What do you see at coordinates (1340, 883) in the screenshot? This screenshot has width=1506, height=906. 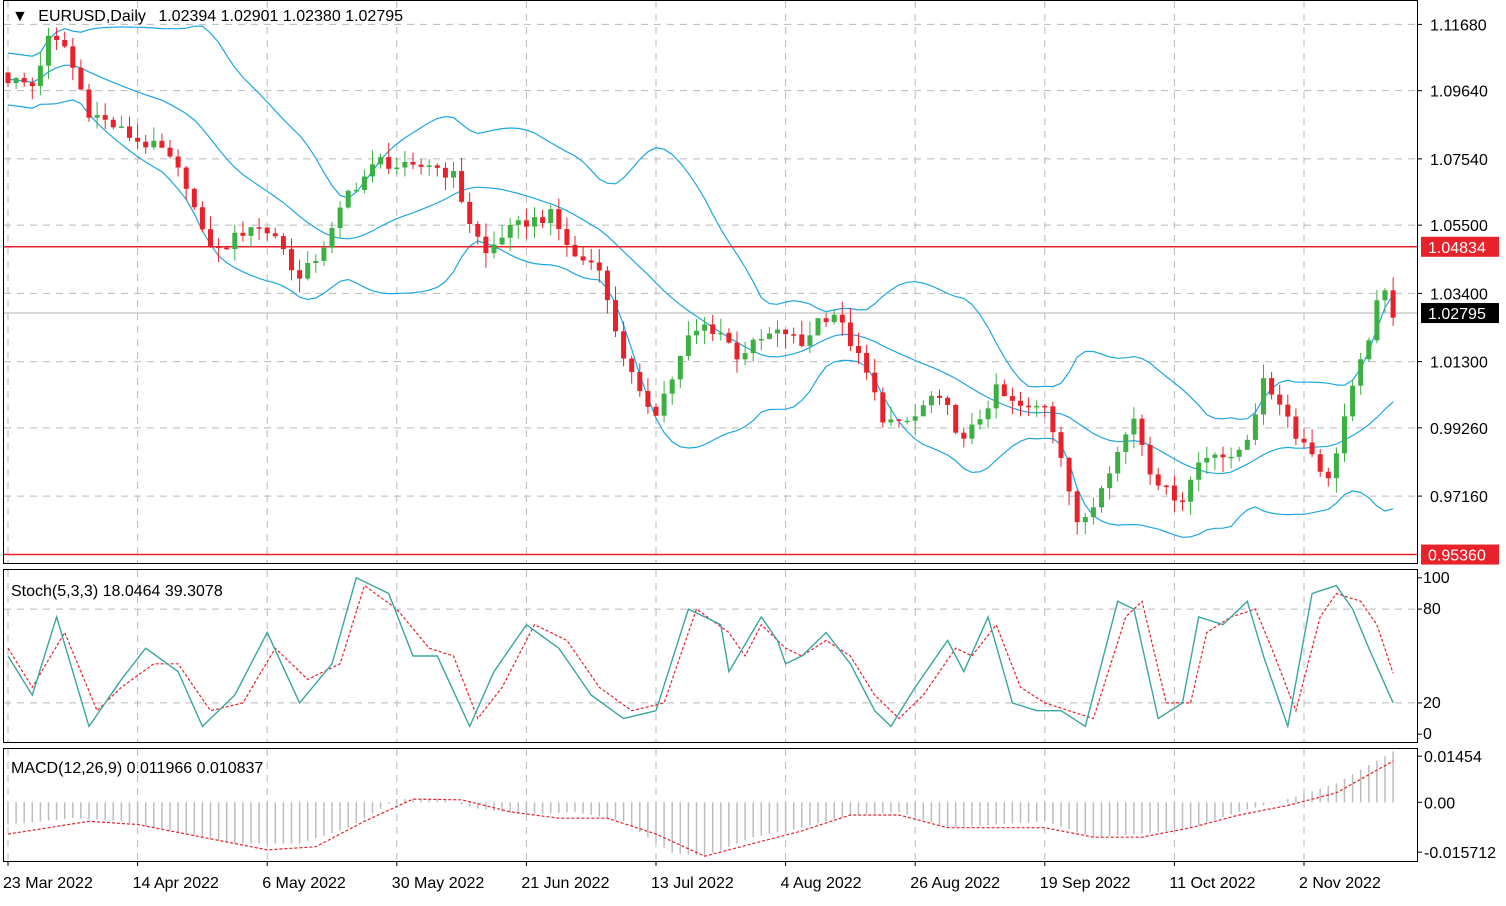 I see `date-tick-label: 2 Nov 2022` at bounding box center [1340, 883].